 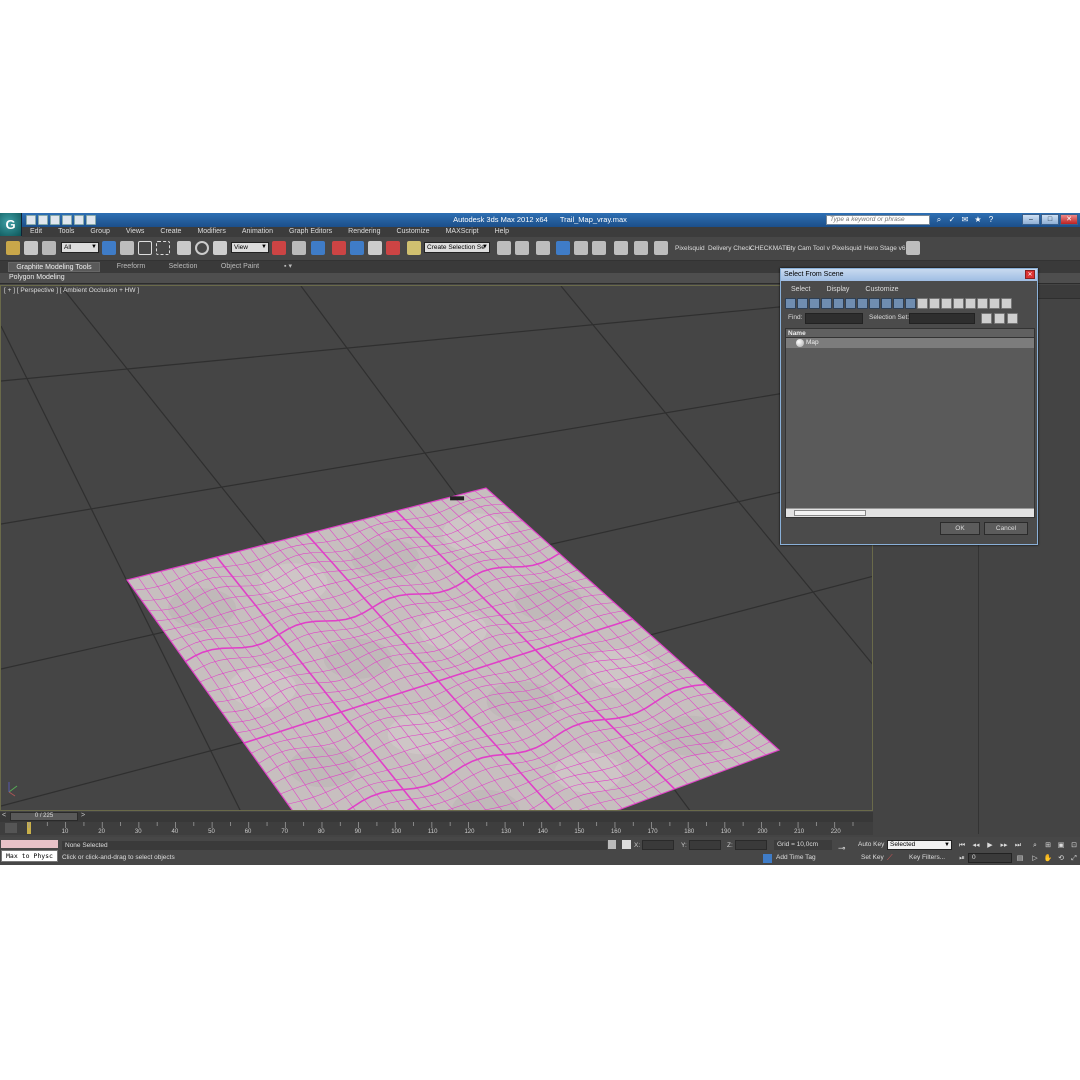 I want to click on list-item: Map, so click(x=910, y=343).